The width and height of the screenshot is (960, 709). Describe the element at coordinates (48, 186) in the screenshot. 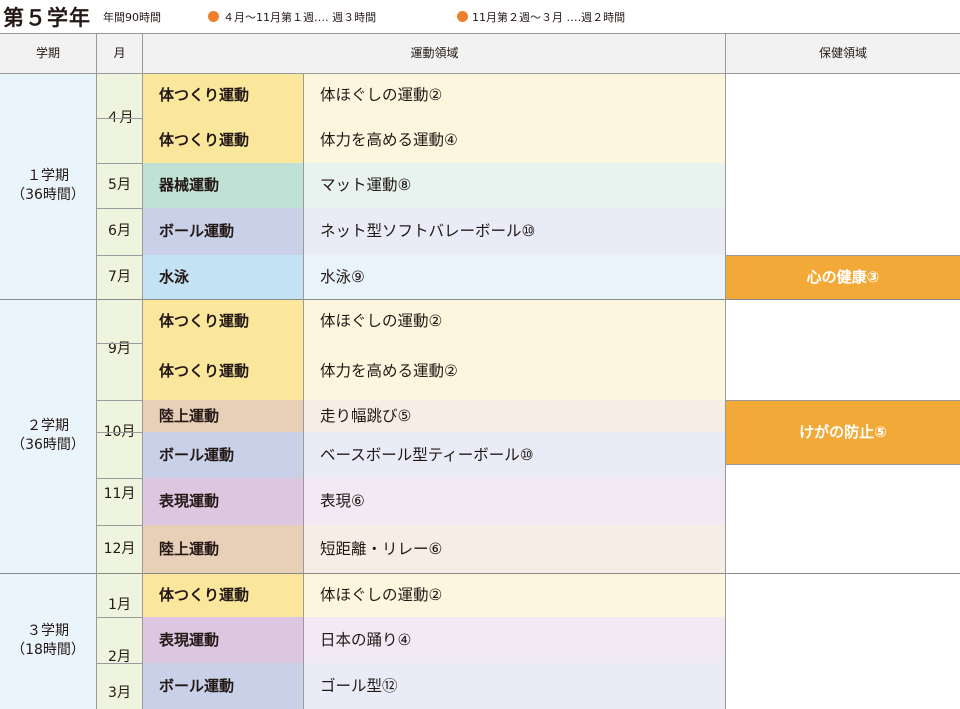

I see `term-cell: １学期 （36時間）` at that location.